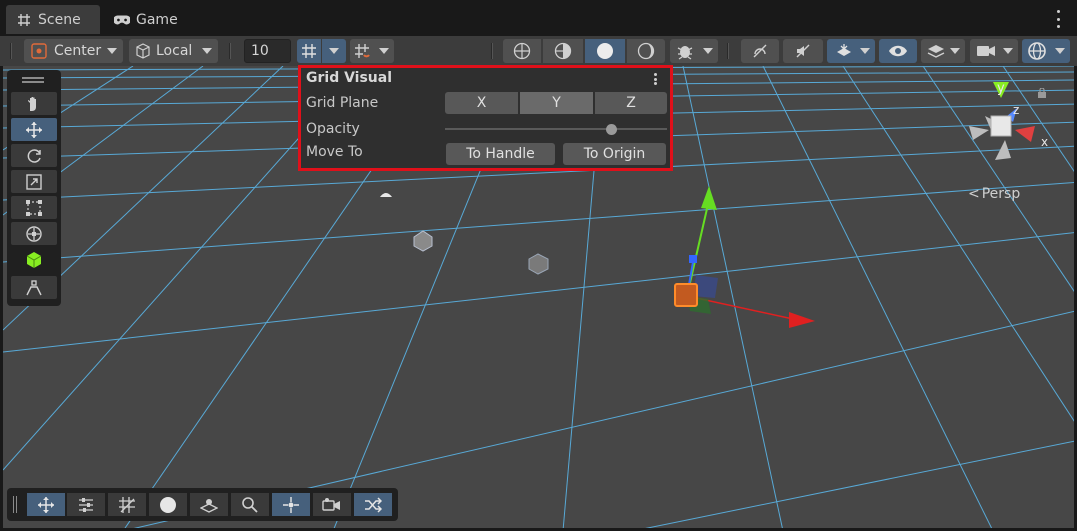  What do you see at coordinates (538, 18) in the screenshot?
I see `tab-bar: Scene Game` at bounding box center [538, 18].